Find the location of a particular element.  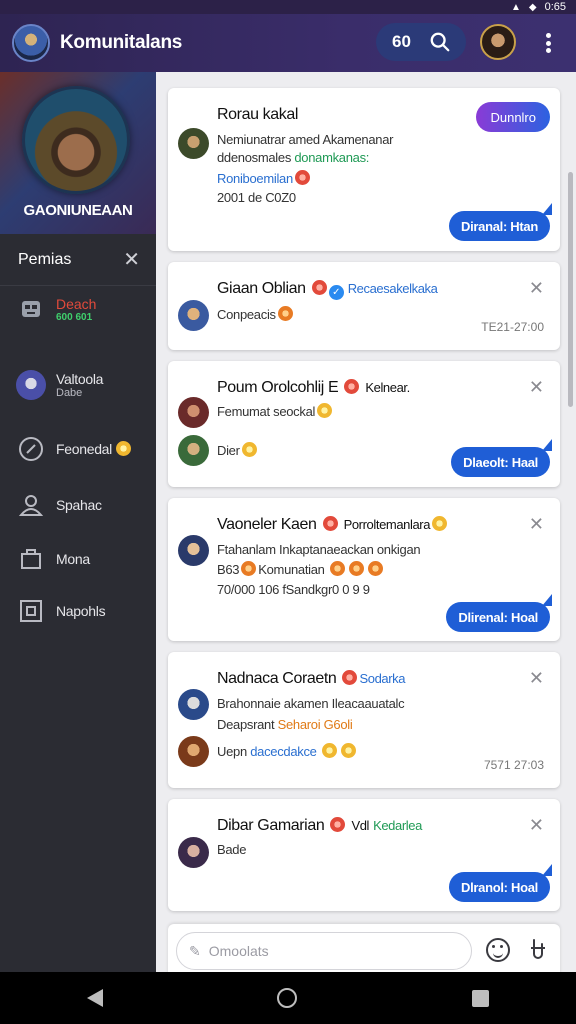

app-logo-avatar is located at coordinates (31, 43).